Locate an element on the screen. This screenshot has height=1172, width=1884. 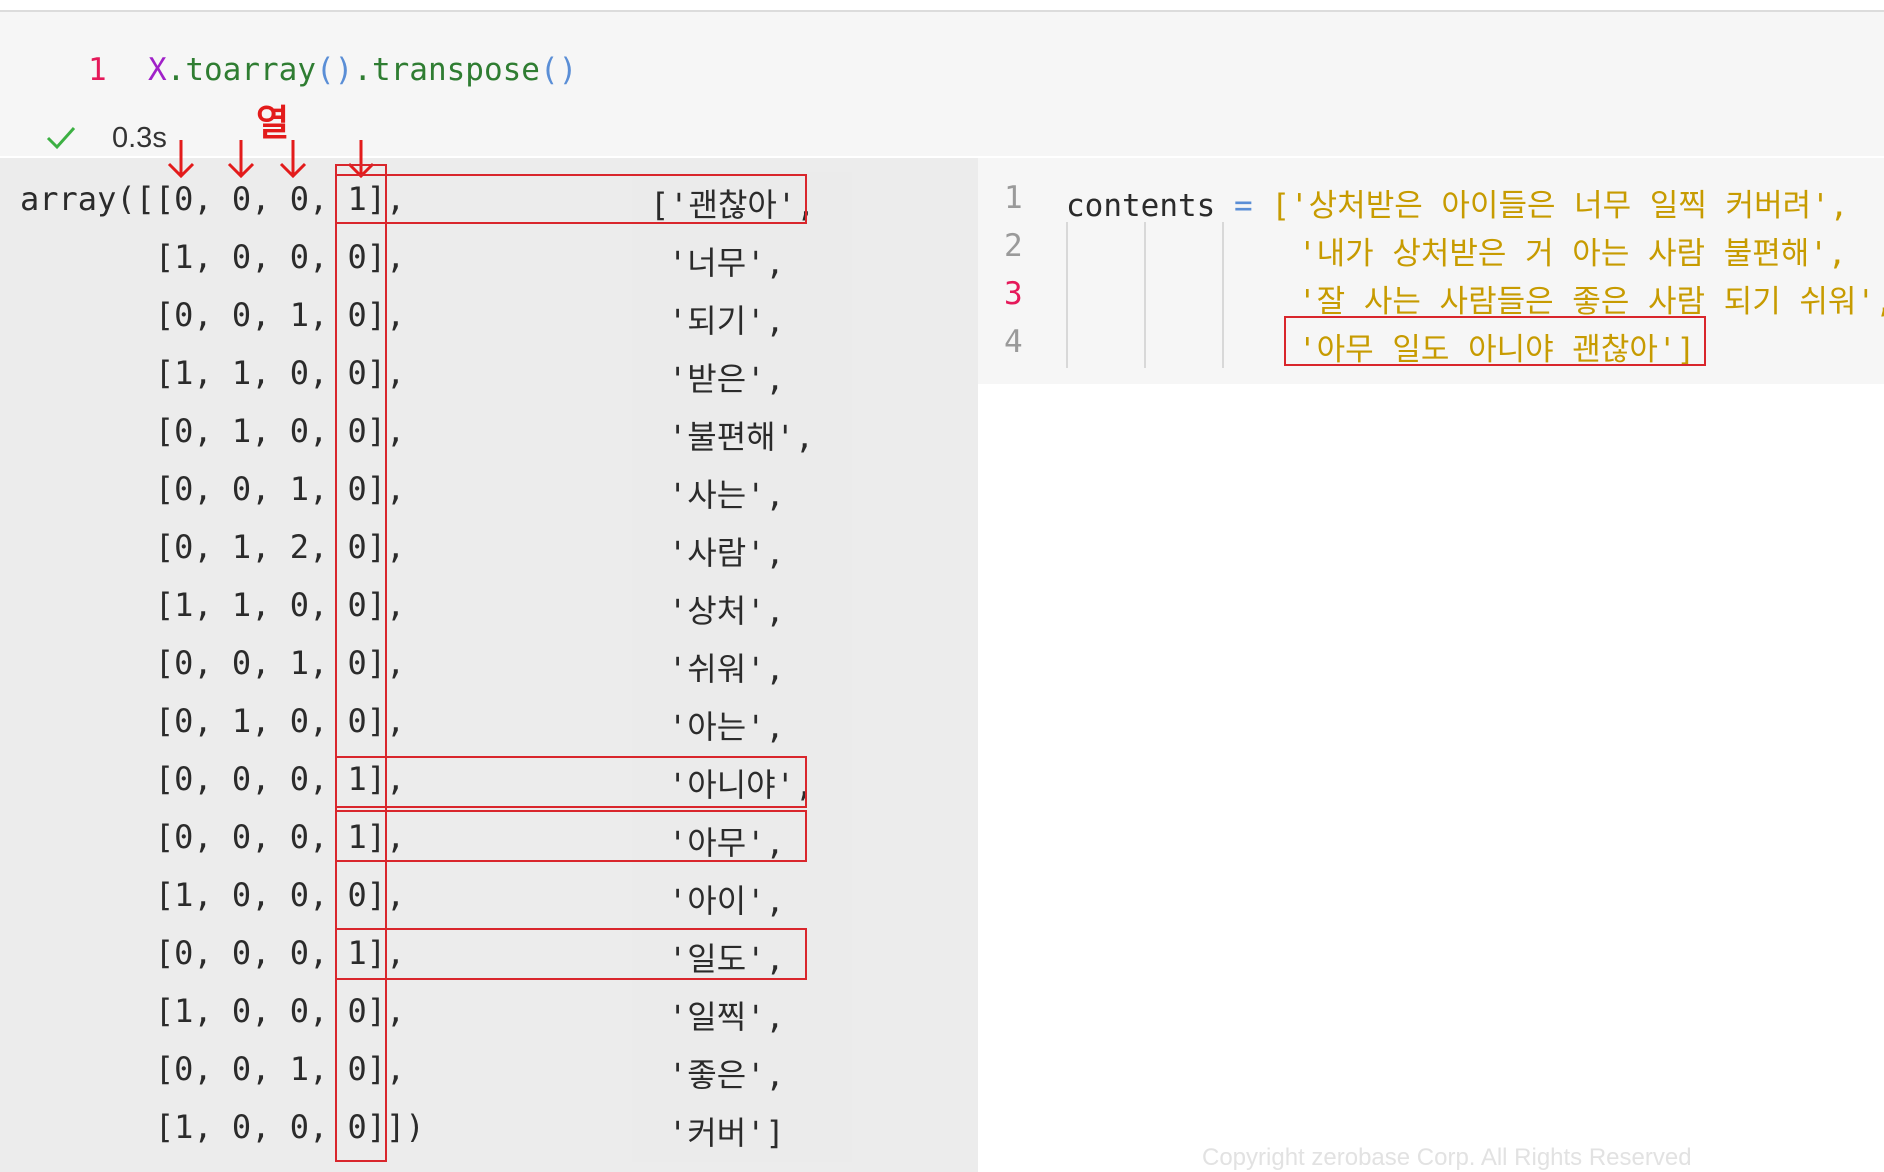
string-literal: '내가 상처받은 거 아는 사람 불편해', is located at coordinates (1572, 254).